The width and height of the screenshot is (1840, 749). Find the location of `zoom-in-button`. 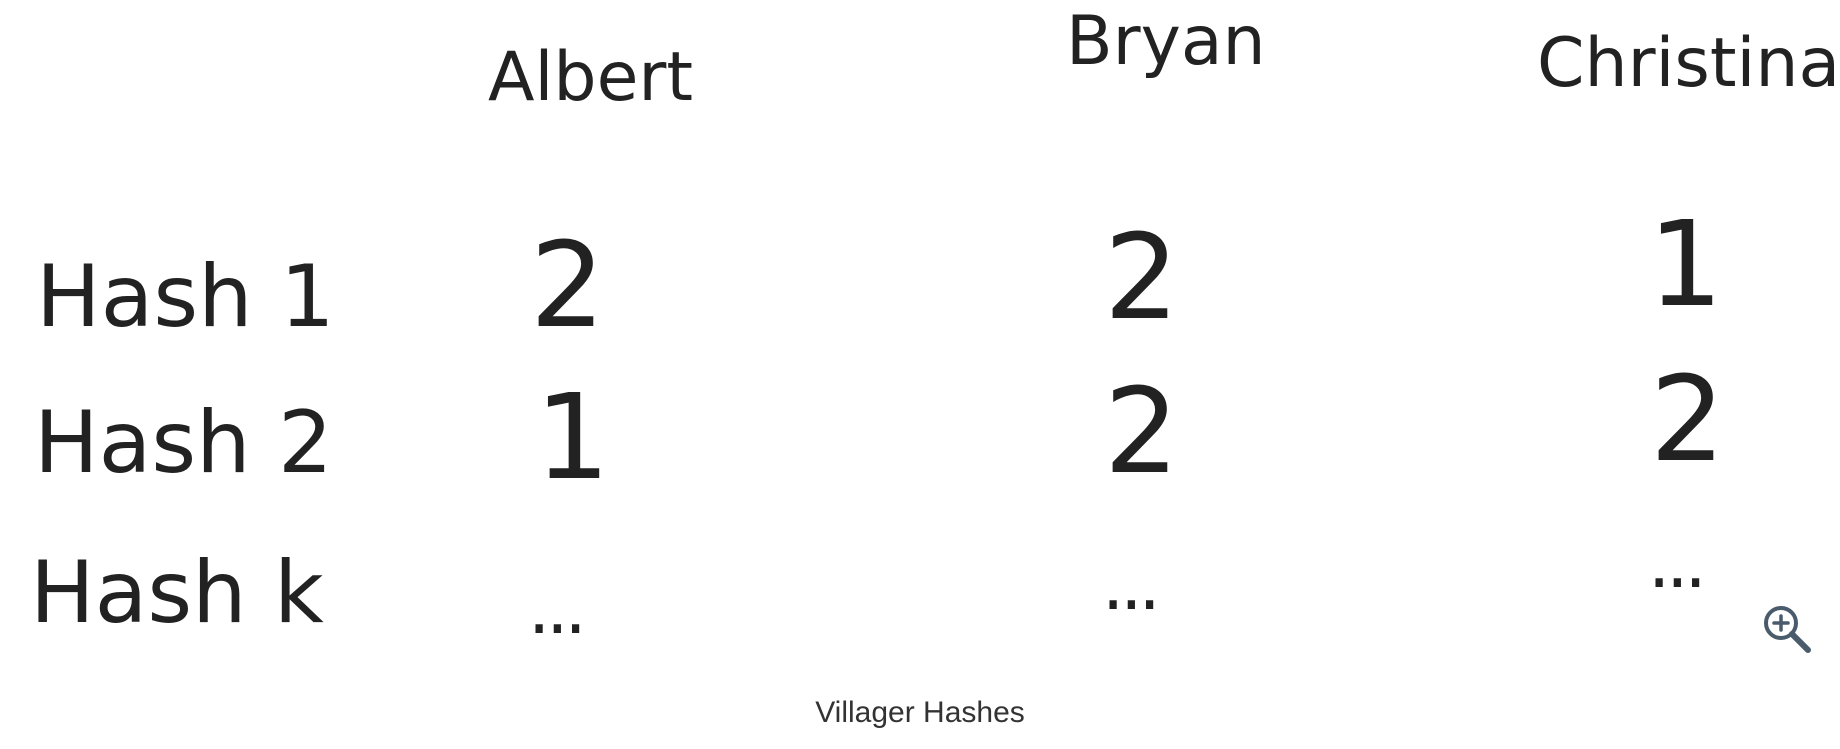

zoom-in-button is located at coordinates (1787, 629).